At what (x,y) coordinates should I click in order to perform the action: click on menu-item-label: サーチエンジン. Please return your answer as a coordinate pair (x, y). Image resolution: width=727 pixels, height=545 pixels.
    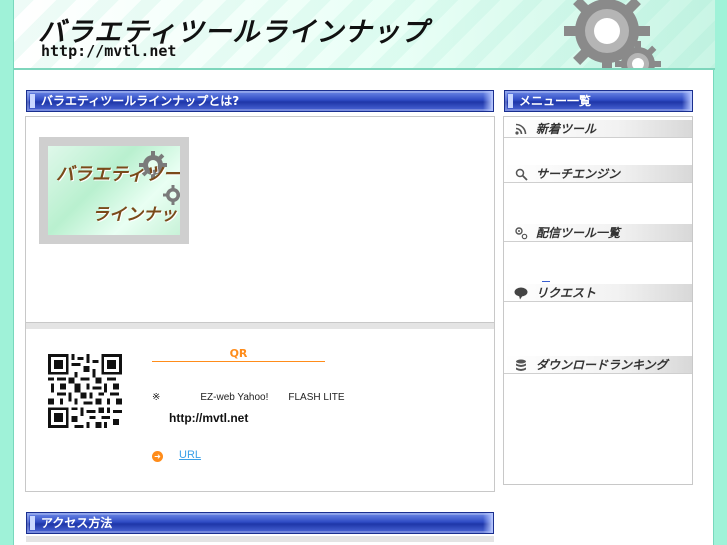
    Looking at the image, I should click on (578, 174).